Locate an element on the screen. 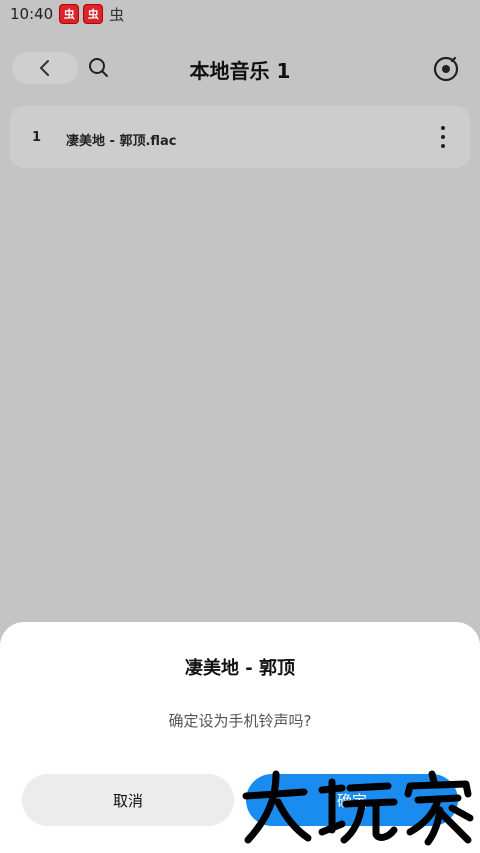  song-index: 1 is located at coordinates (37, 137).